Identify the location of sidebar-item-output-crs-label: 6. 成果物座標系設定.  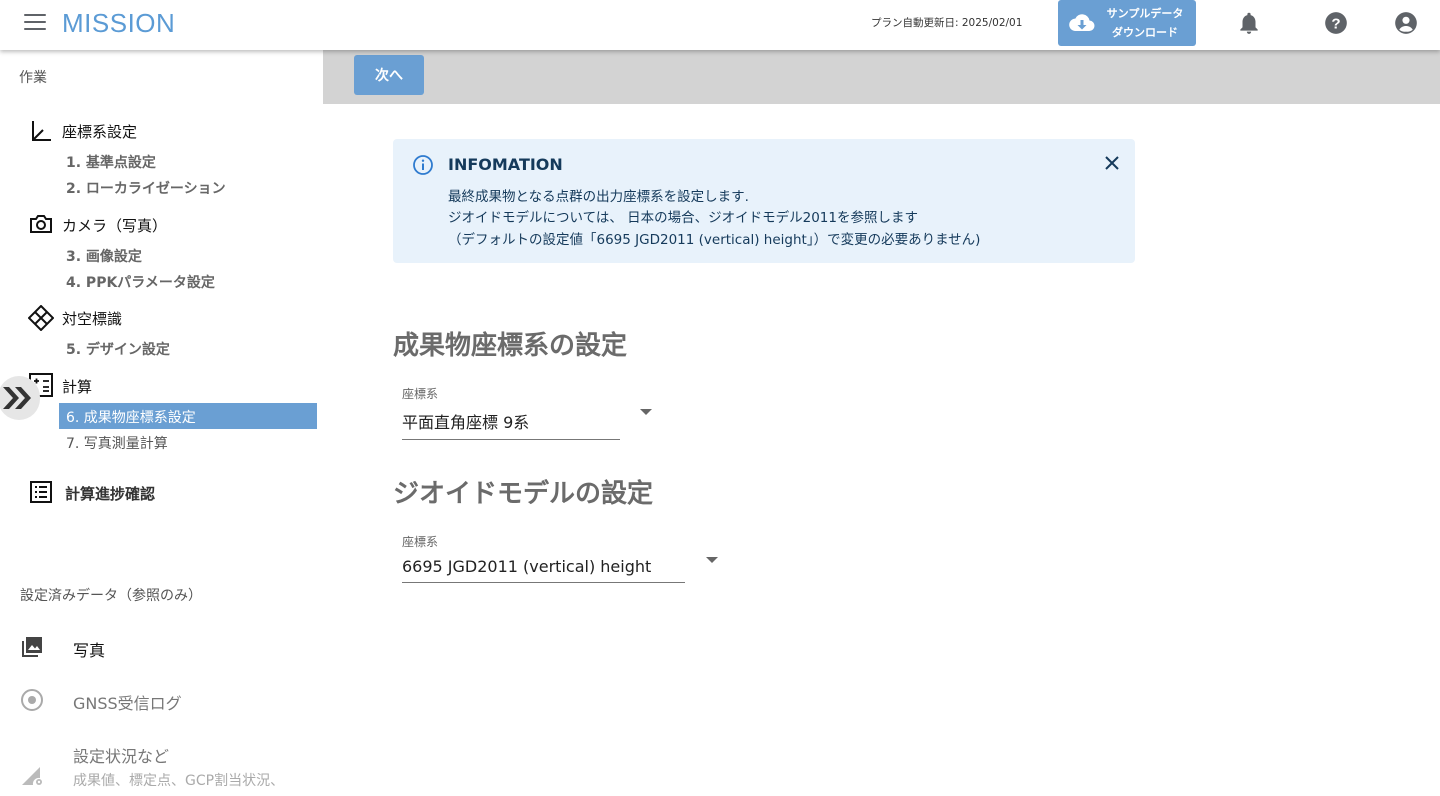
(131, 418).